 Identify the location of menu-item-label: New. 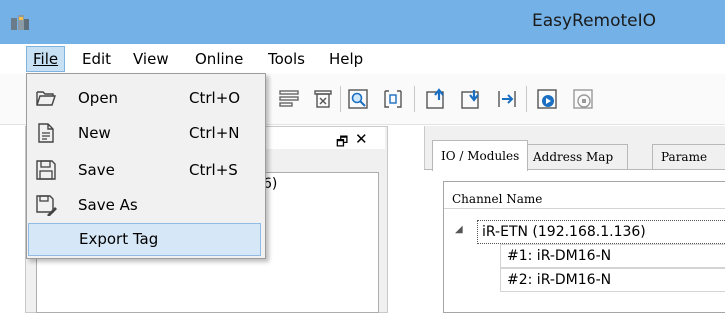
(94, 133).